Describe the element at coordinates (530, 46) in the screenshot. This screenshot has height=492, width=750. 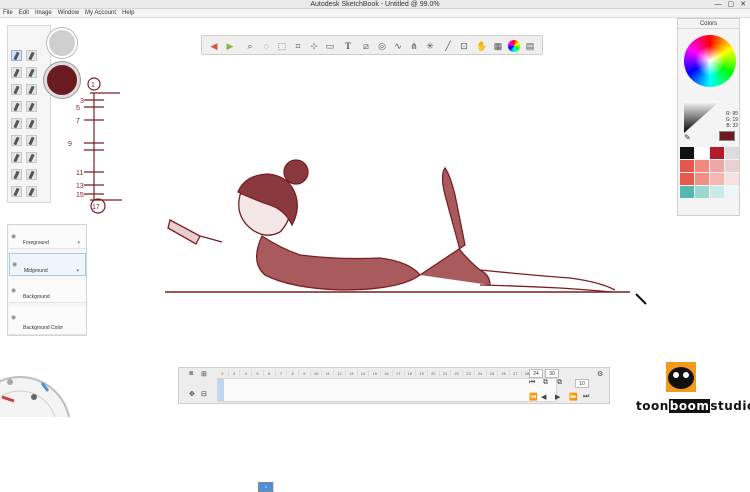
I see `layer-icon: ▤` at that location.